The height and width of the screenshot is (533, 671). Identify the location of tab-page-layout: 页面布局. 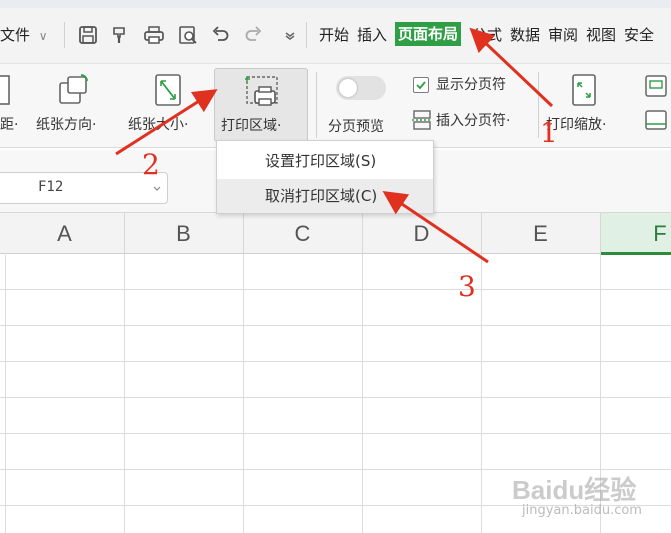
(428, 34).